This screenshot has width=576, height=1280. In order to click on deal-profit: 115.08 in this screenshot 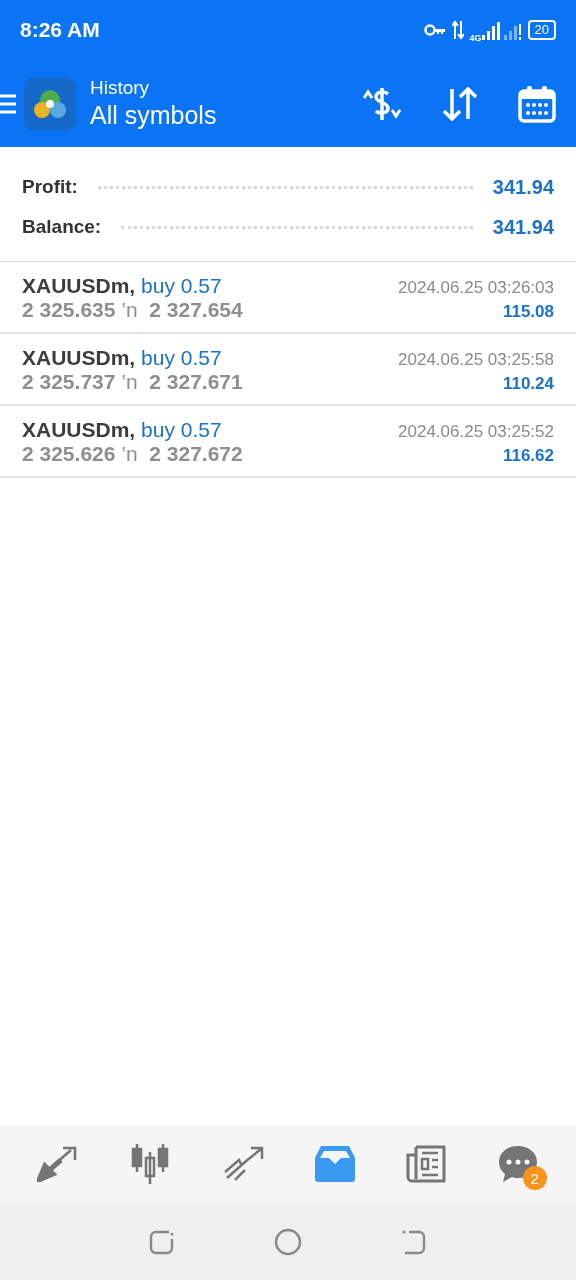, I will do `click(528, 312)`.